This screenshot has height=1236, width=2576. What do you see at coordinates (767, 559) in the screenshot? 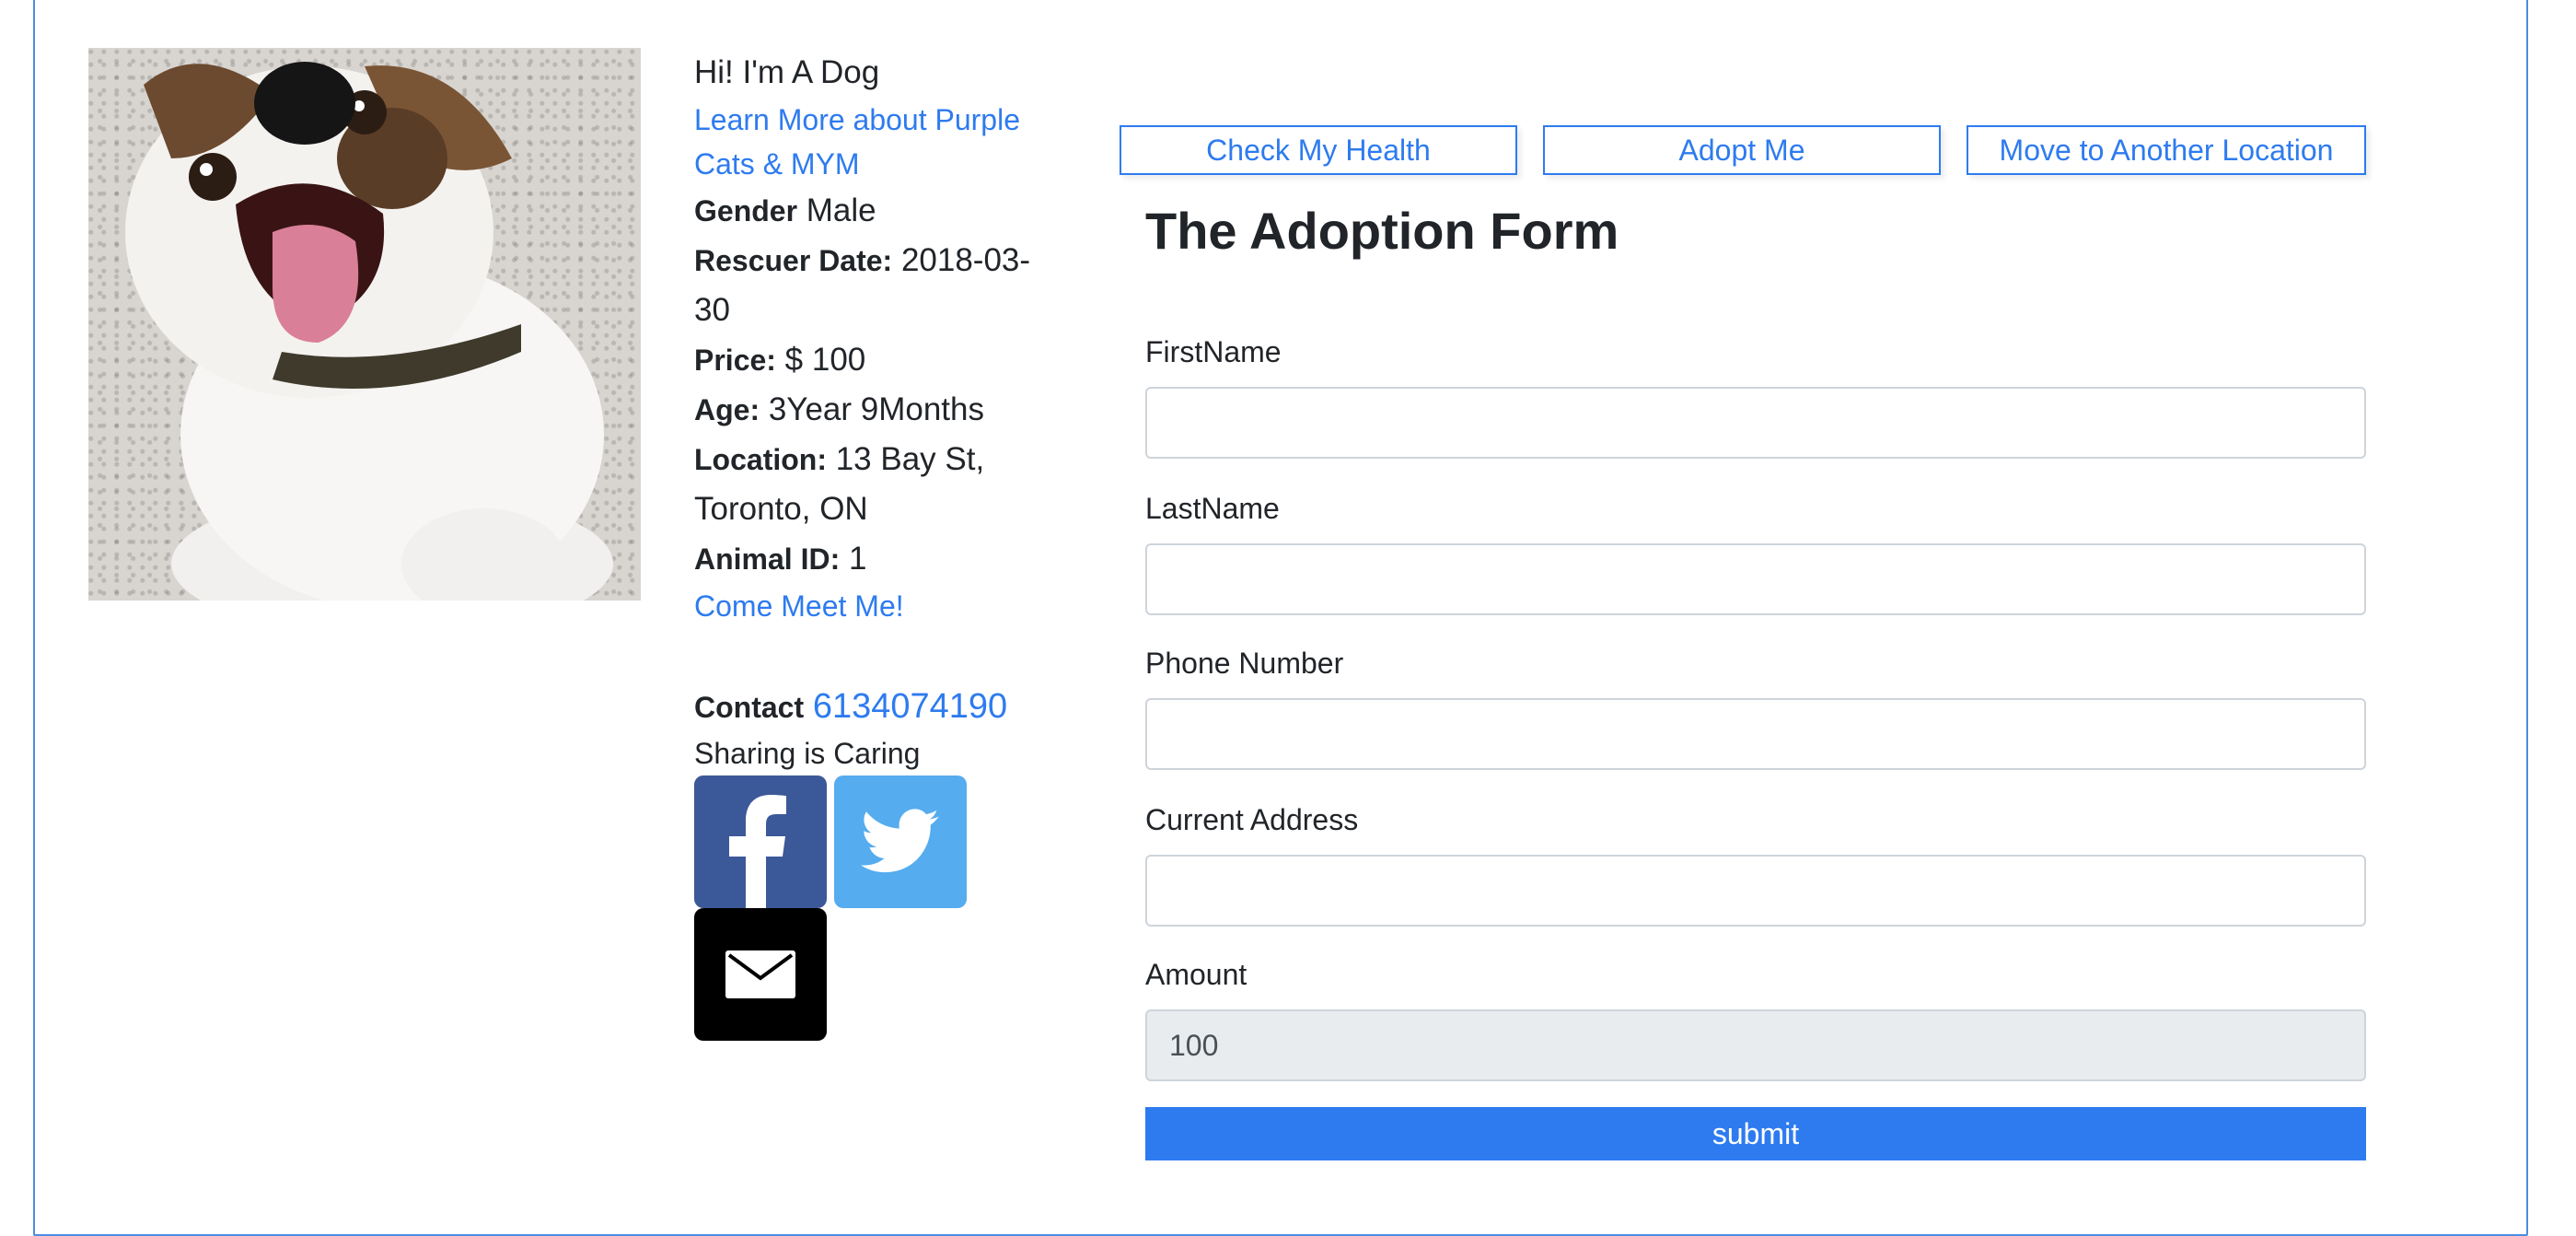
I see `animal-id-label: Animal ID:` at bounding box center [767, 559].